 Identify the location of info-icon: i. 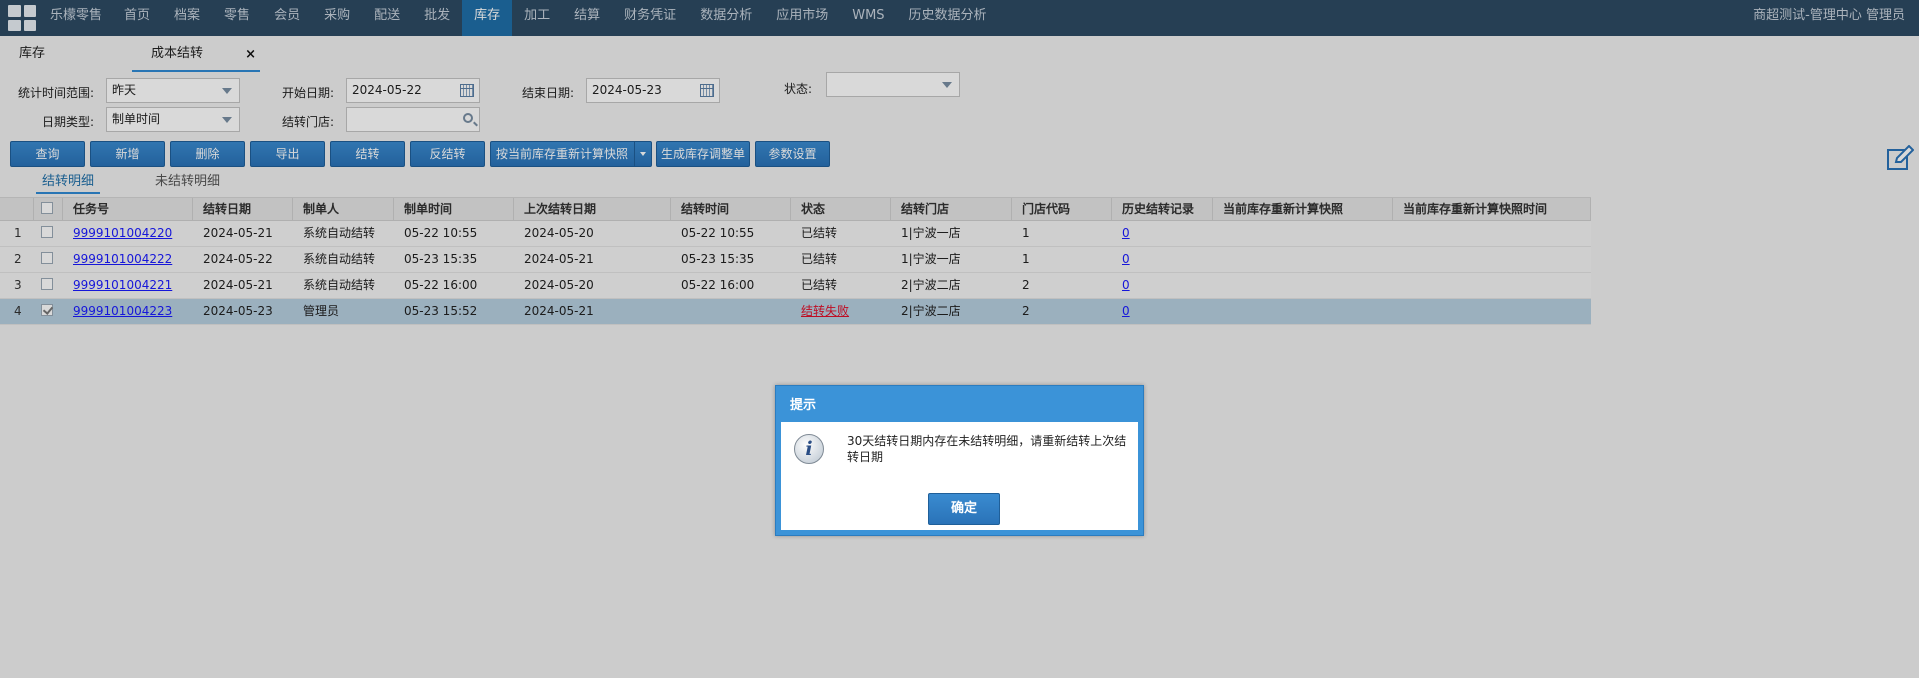
(809, 449).